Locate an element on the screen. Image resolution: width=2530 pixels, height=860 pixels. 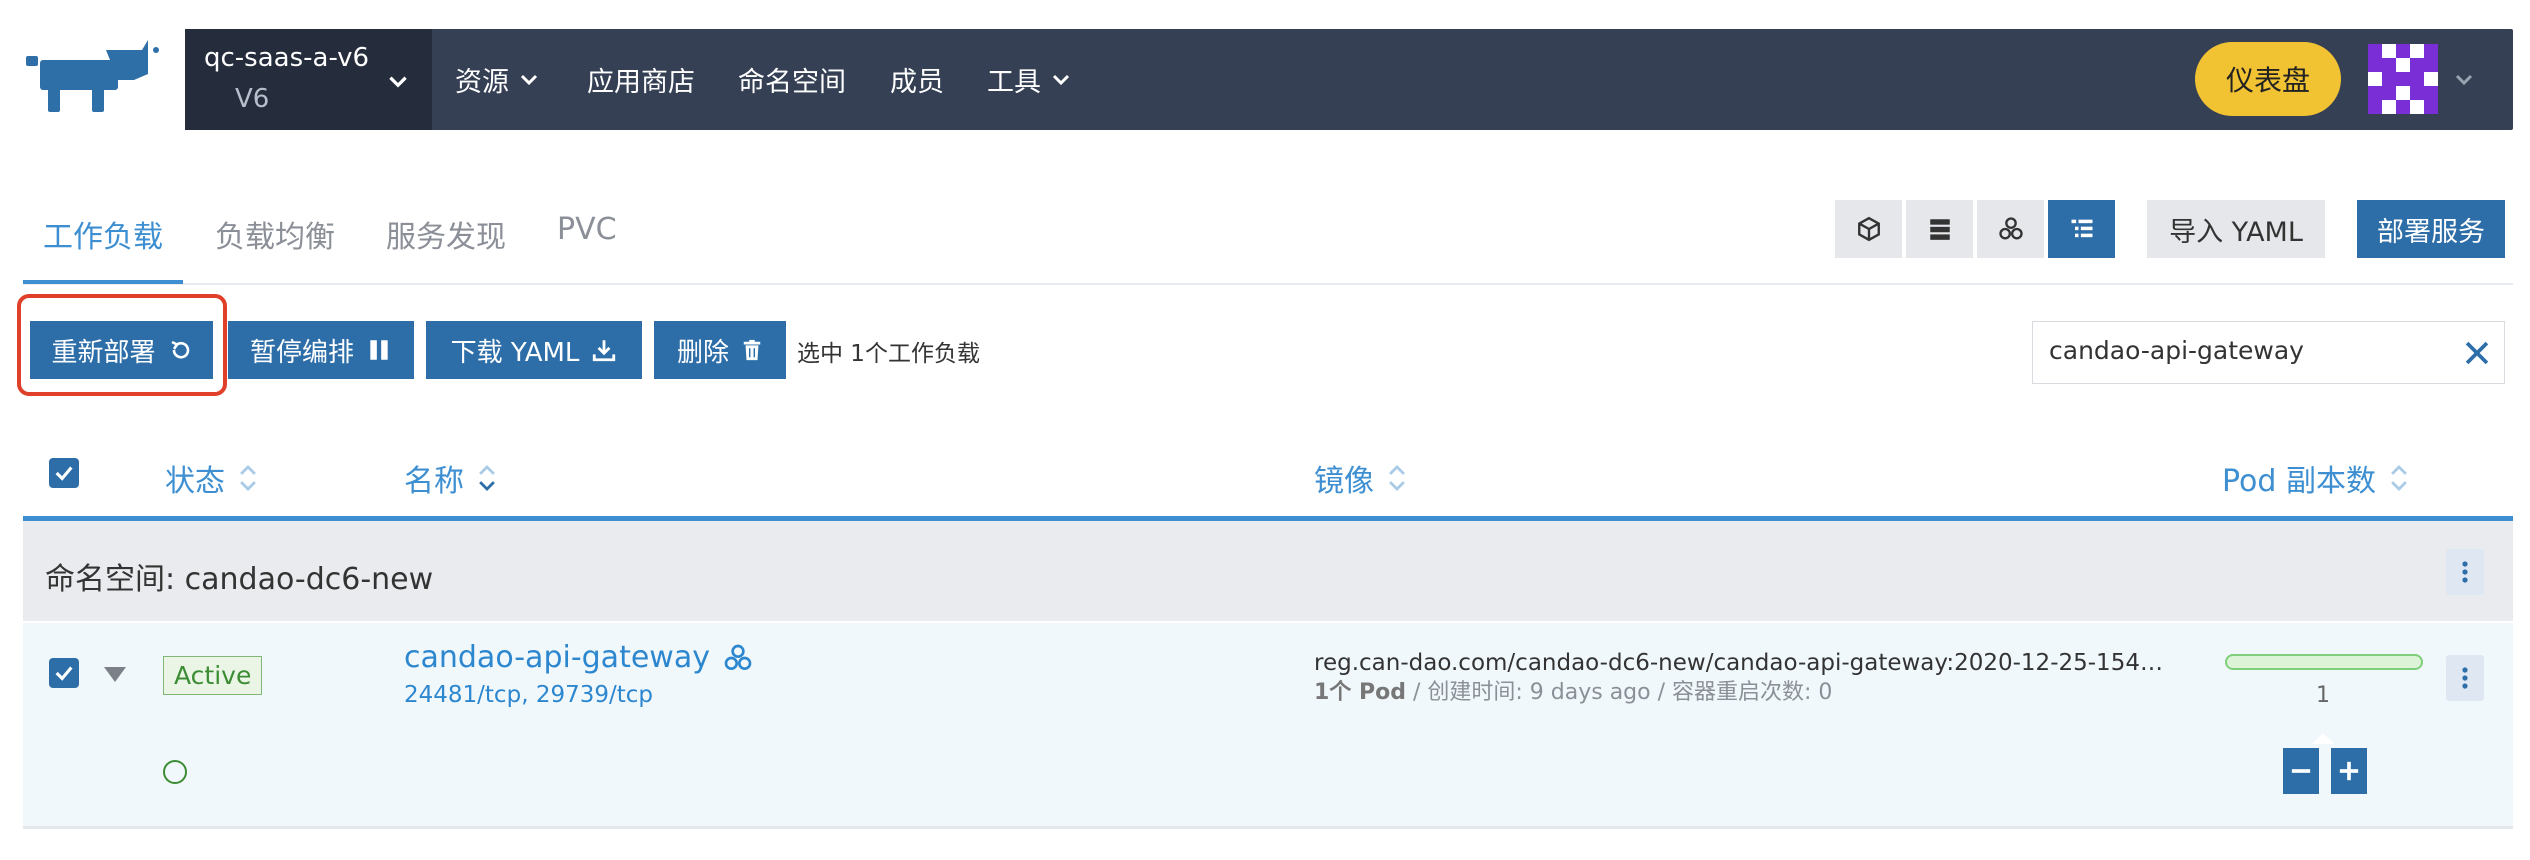
column-header-name: 名称 is located at coordinates (451, 478).